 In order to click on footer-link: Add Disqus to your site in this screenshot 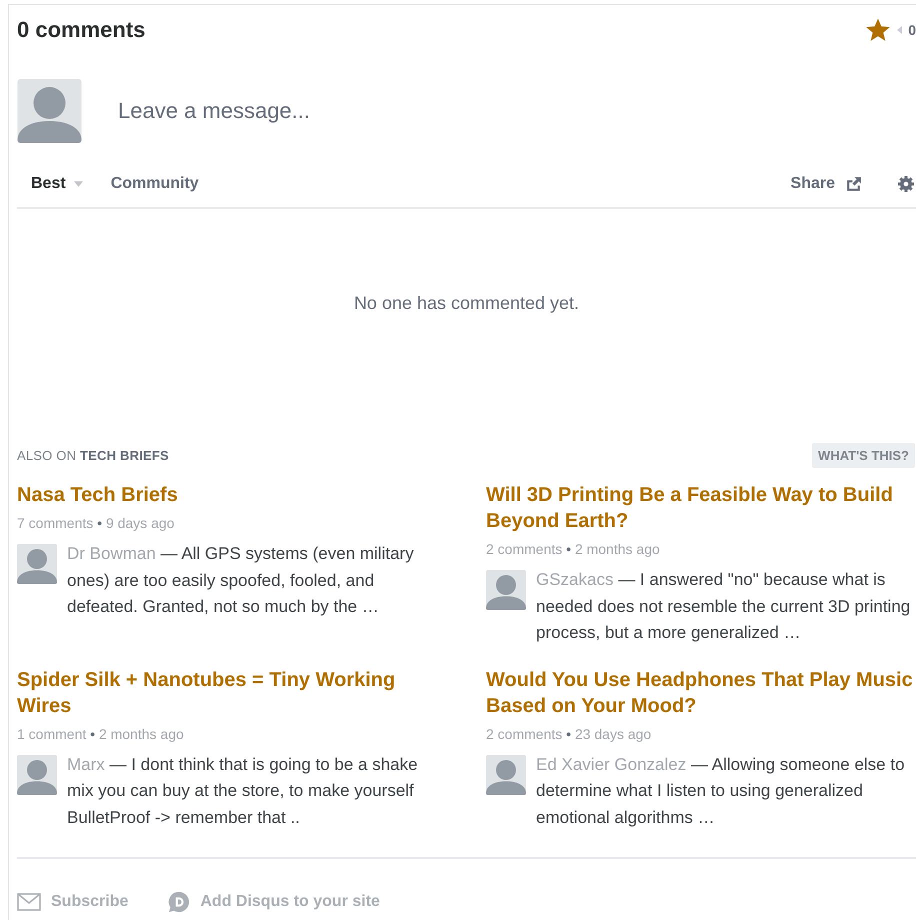, I will do `click(274, 902)`.